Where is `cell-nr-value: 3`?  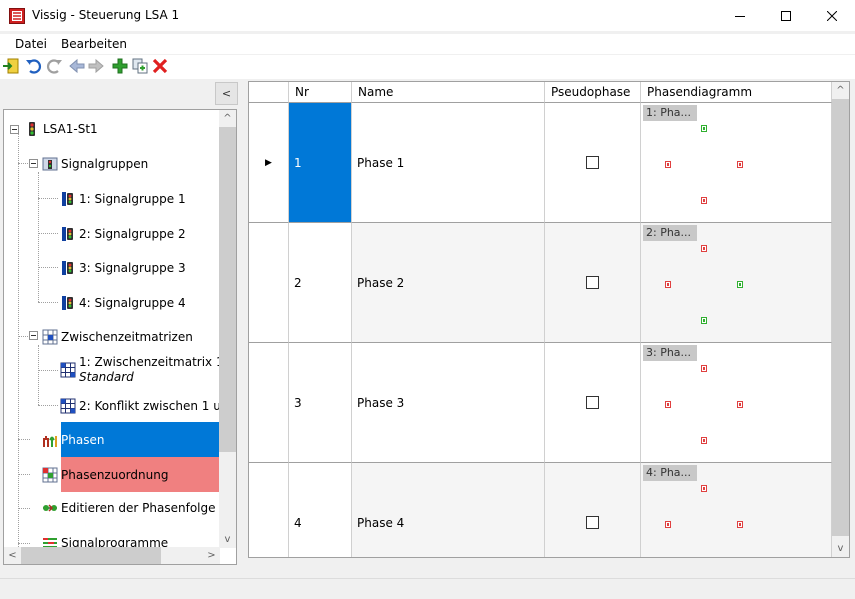
cell-nr-value: 3 is located at coordinates (298, 402).